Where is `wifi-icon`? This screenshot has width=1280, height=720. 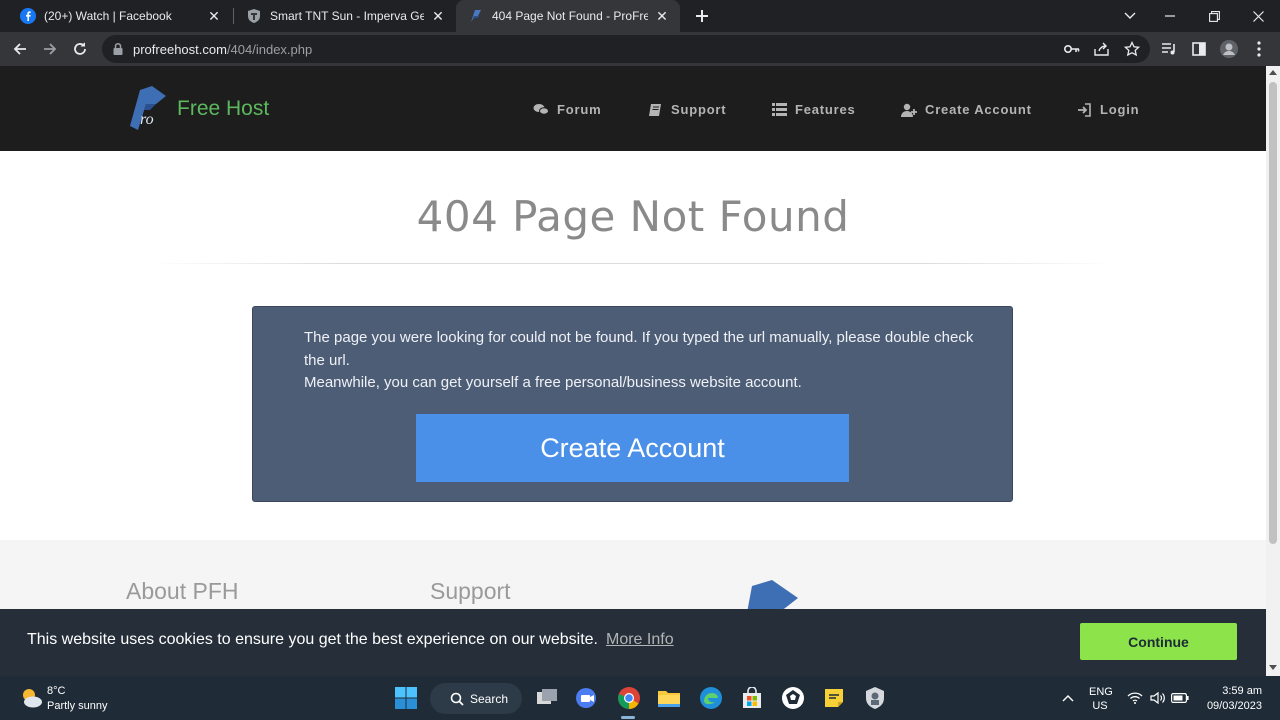 wifi-icon is located at coordinates (1135, 698).